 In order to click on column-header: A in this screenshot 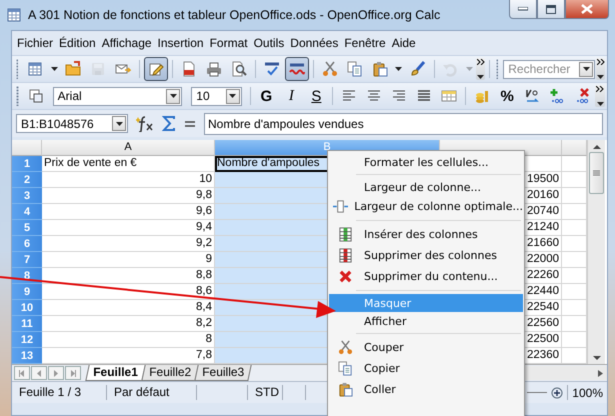, I will do `click(128, 148)`.